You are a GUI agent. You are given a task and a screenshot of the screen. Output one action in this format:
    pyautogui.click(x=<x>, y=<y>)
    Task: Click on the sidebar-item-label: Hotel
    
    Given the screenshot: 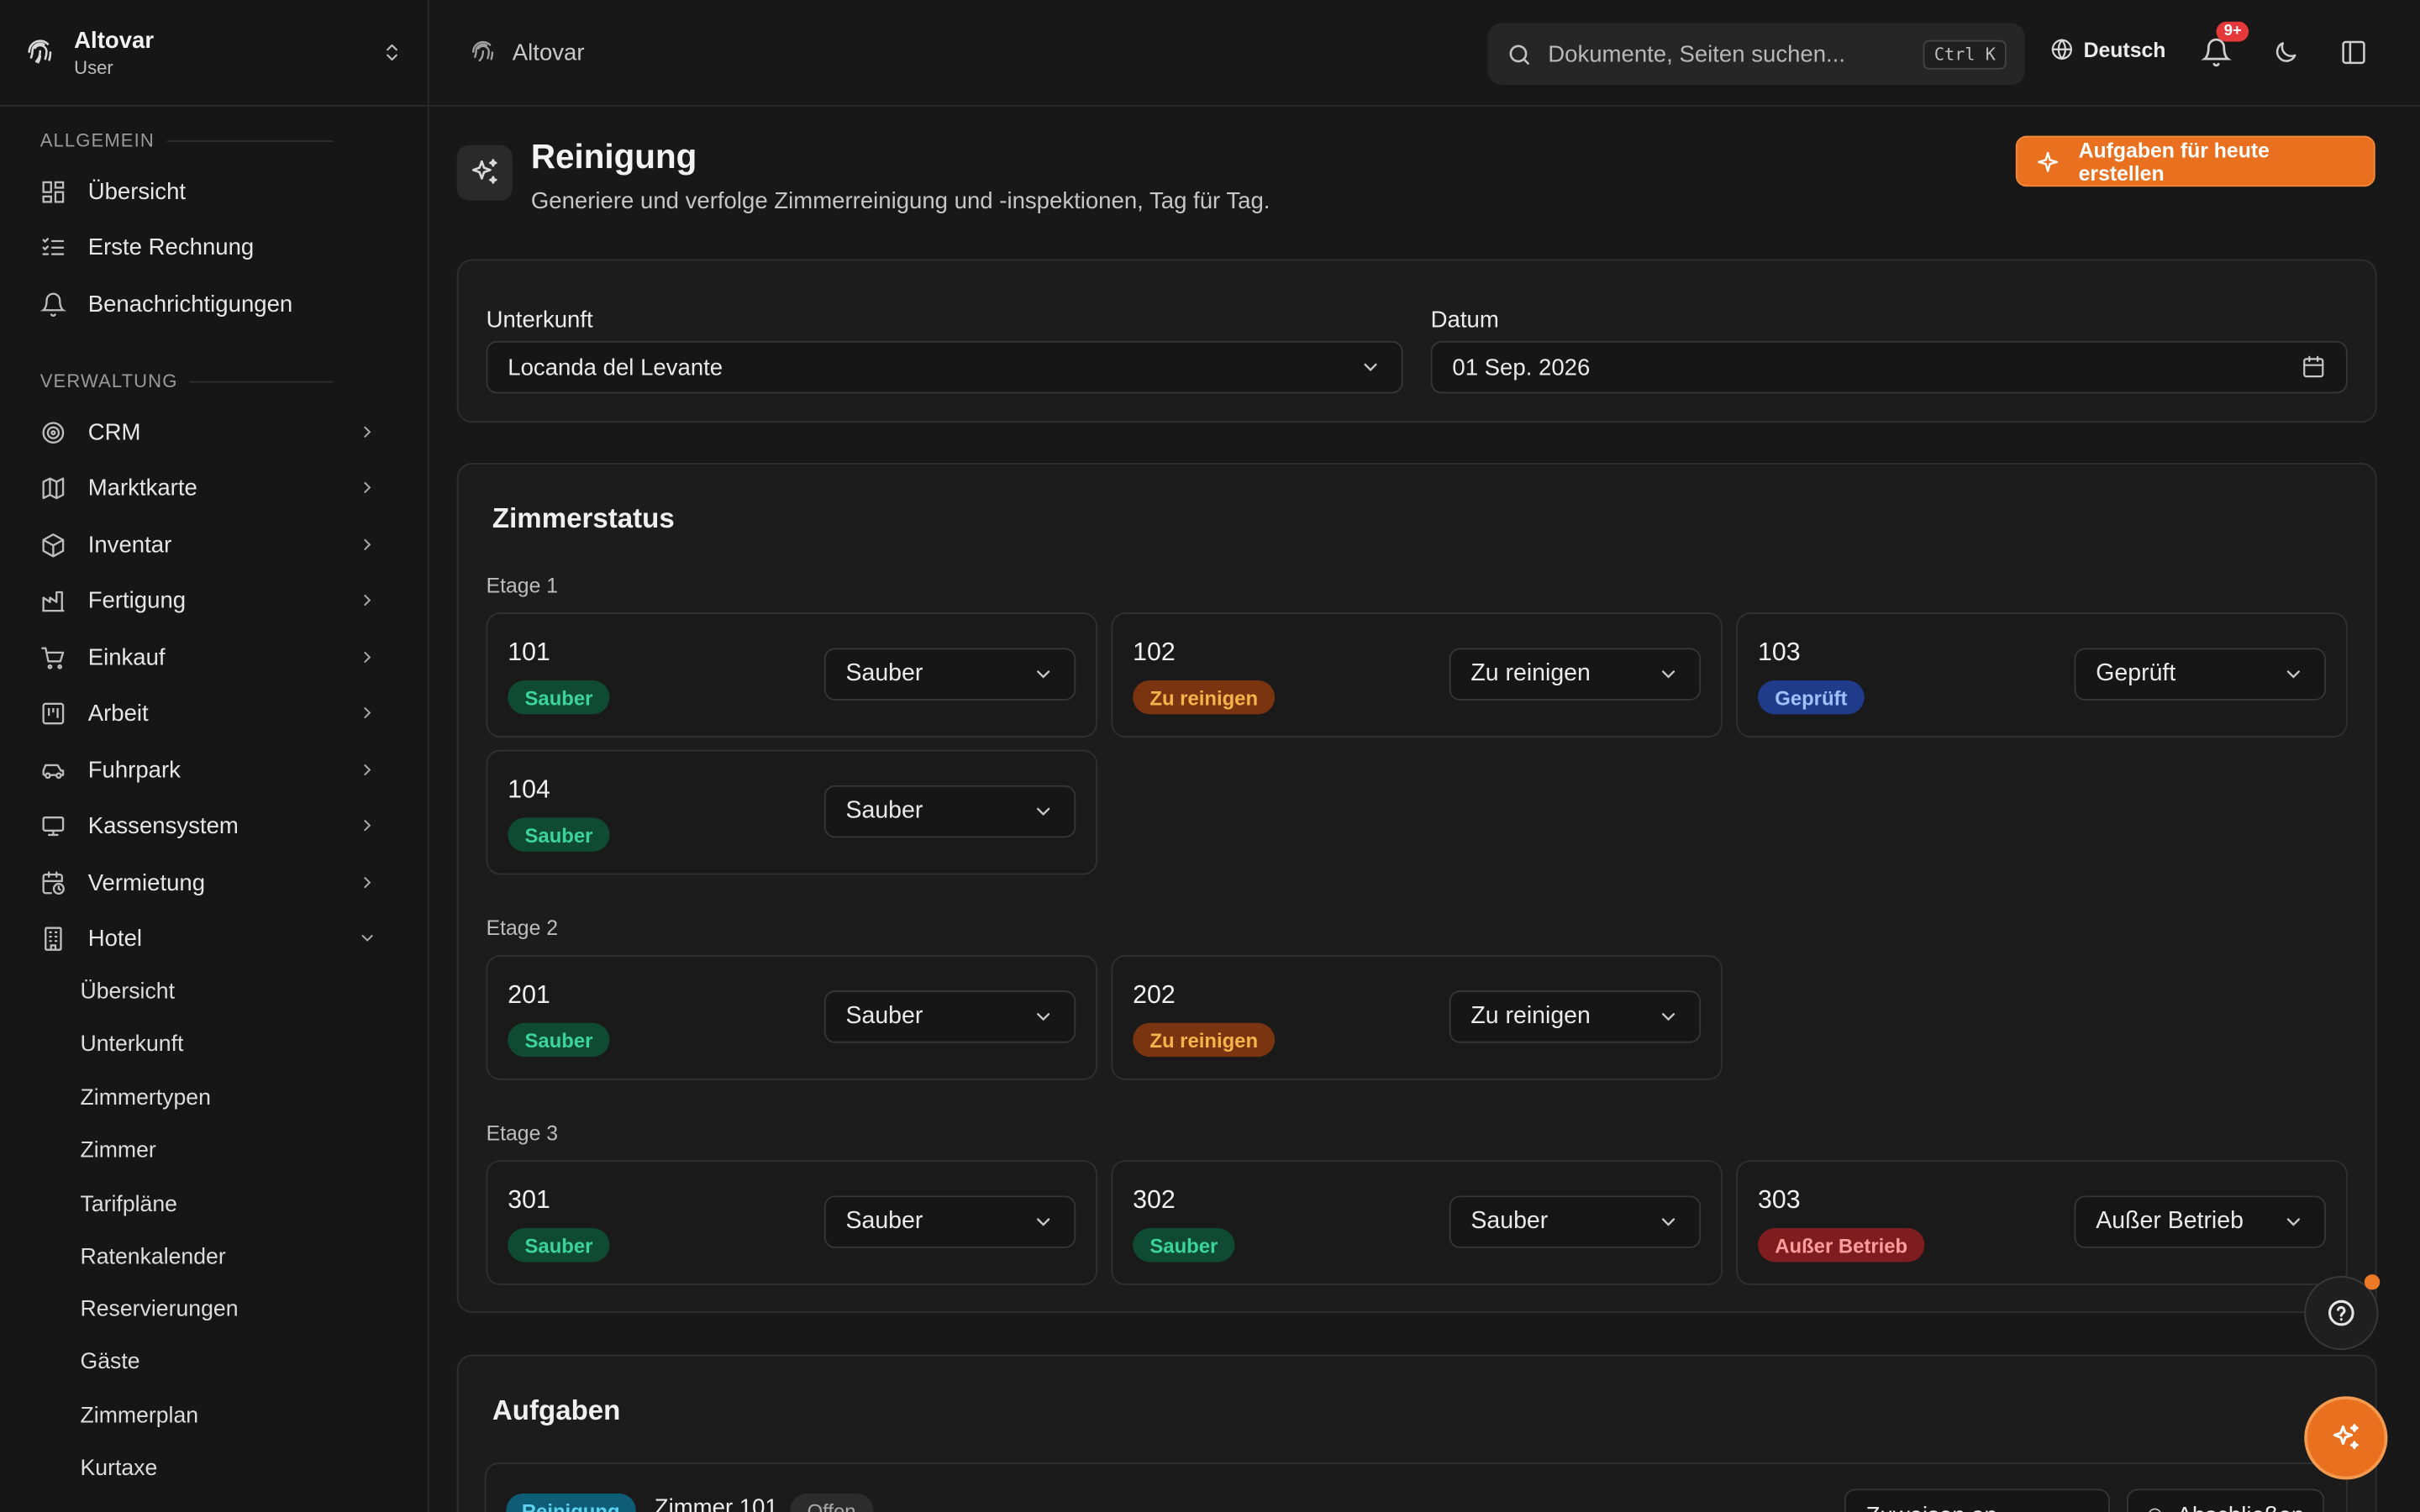 What is the action you would take?
    pyautogui.click(x=115, y=938)
    